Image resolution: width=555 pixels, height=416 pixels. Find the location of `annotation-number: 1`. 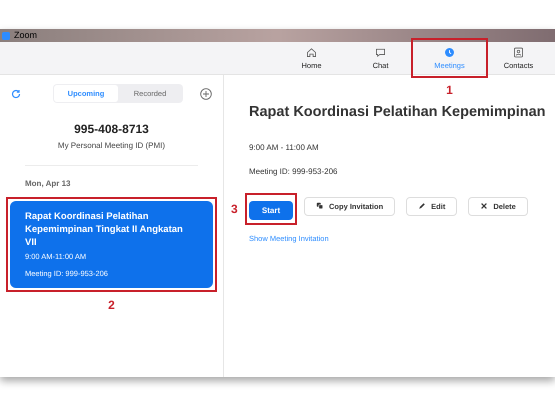

annotation-number: 1 is located at coordinates (449, 90).